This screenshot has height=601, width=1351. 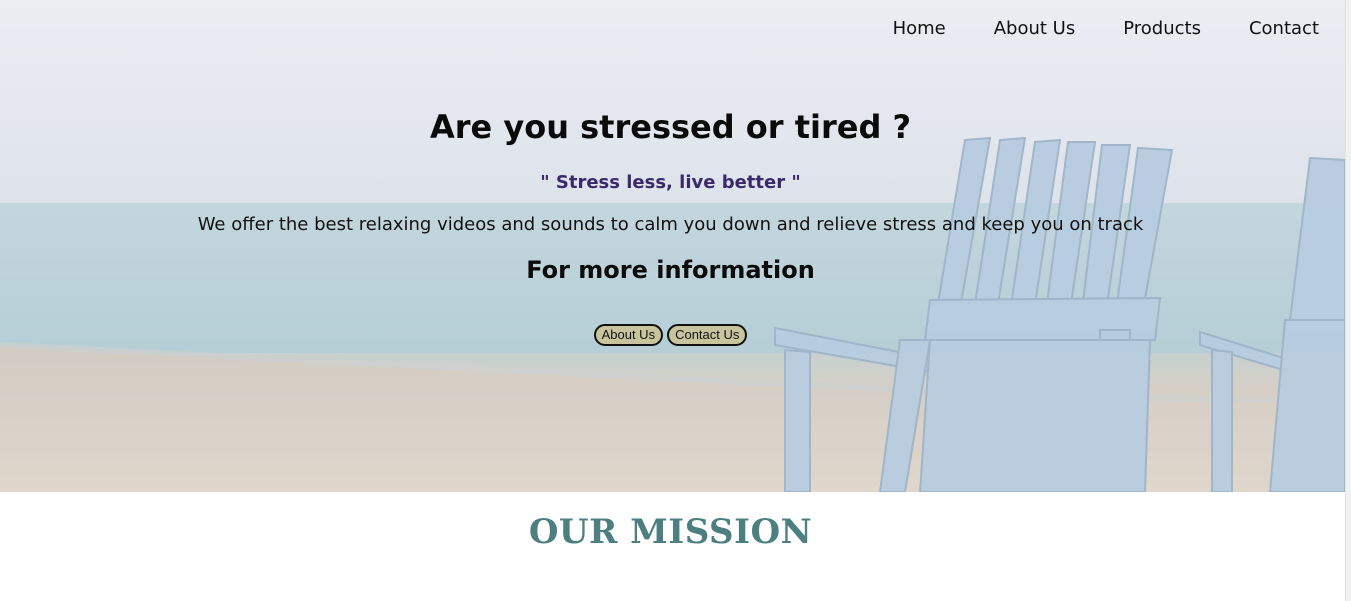 What do you see at coordinates (1035, 28) in the screenshot?
I see `nav-about-link: About Us` at bounding box center [1035, 28].